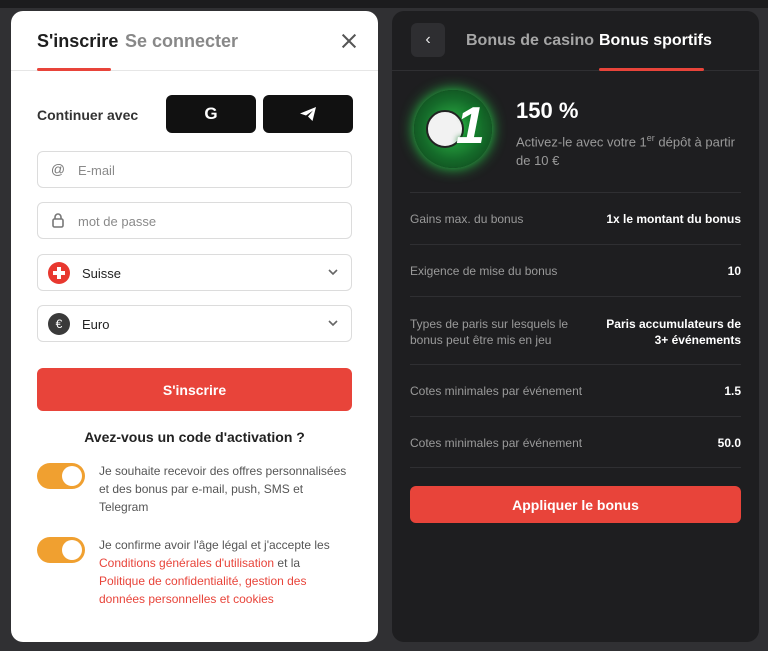  I want to click on activation-code-link: Avez-vous un code d'activation ?, so click(194, 437).